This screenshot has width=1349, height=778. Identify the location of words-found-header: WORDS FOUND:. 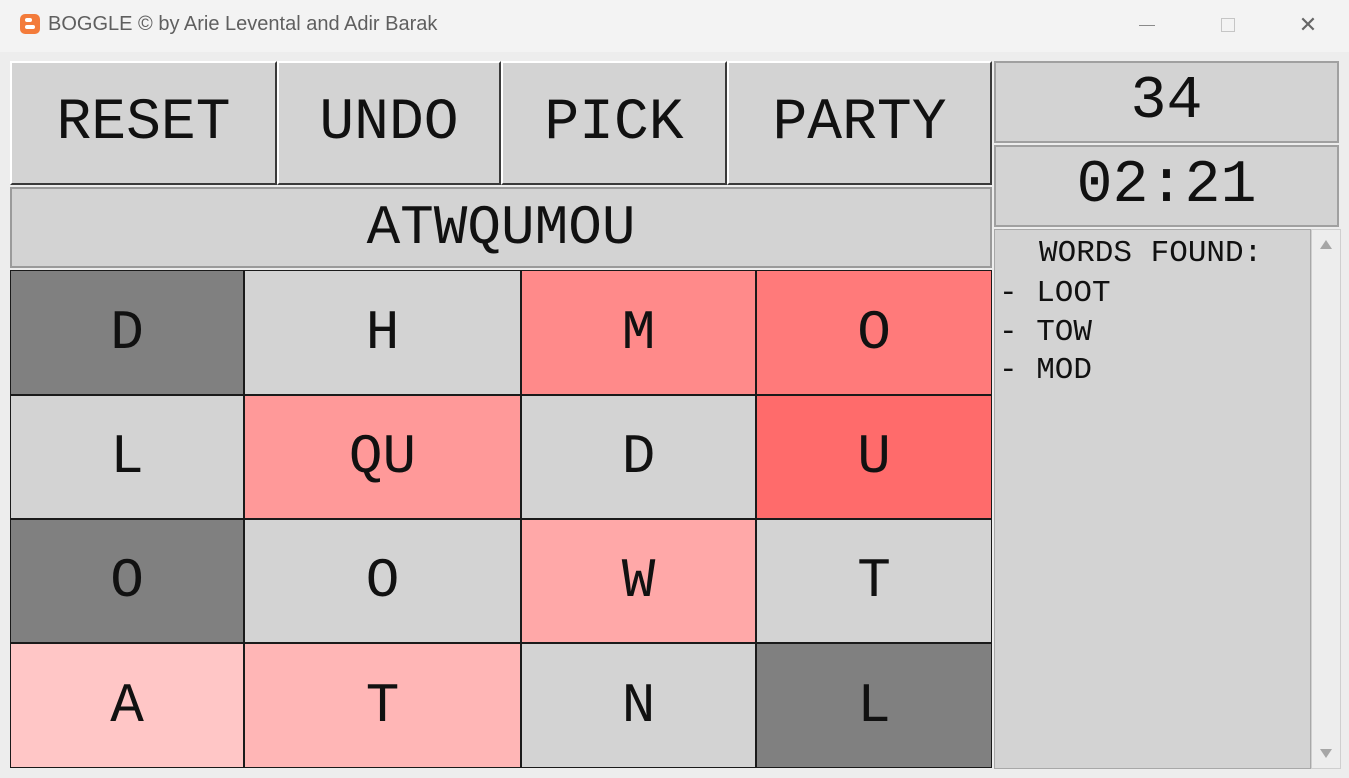
(1151, 253).